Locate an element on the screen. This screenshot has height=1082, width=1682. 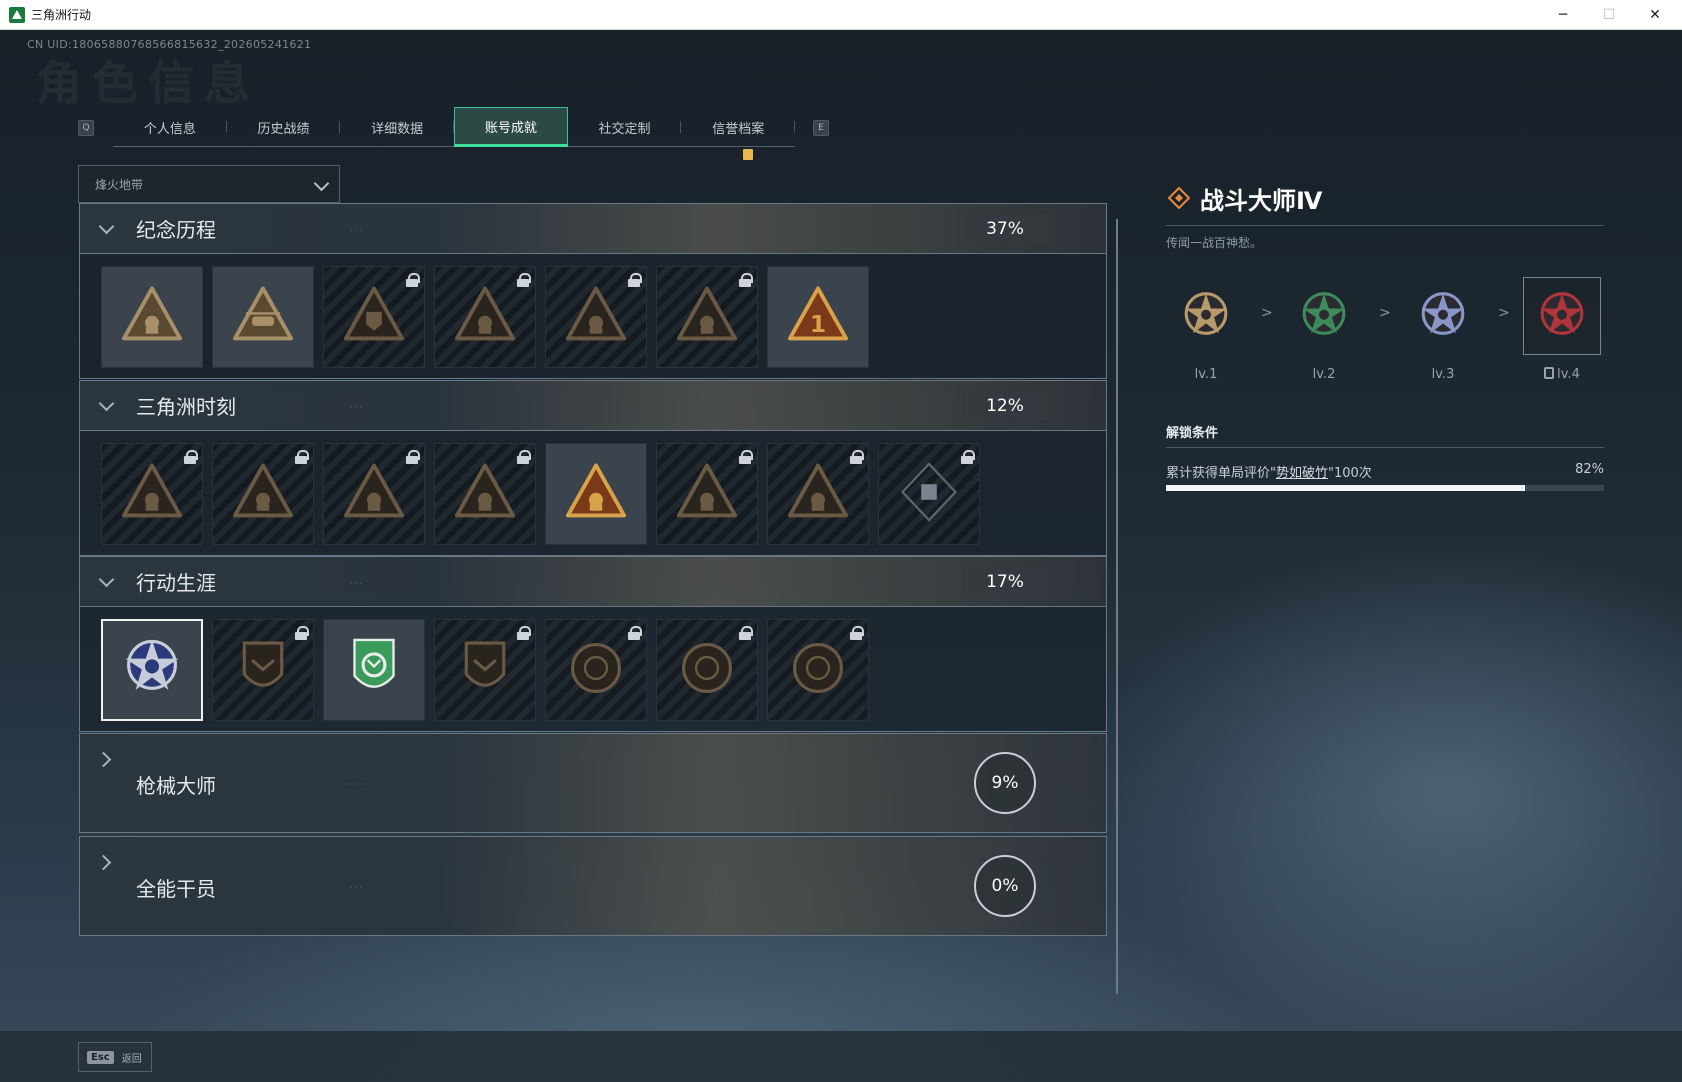
section-header: 行动生涯 ··· 17% is located at coordinates (593, 582).